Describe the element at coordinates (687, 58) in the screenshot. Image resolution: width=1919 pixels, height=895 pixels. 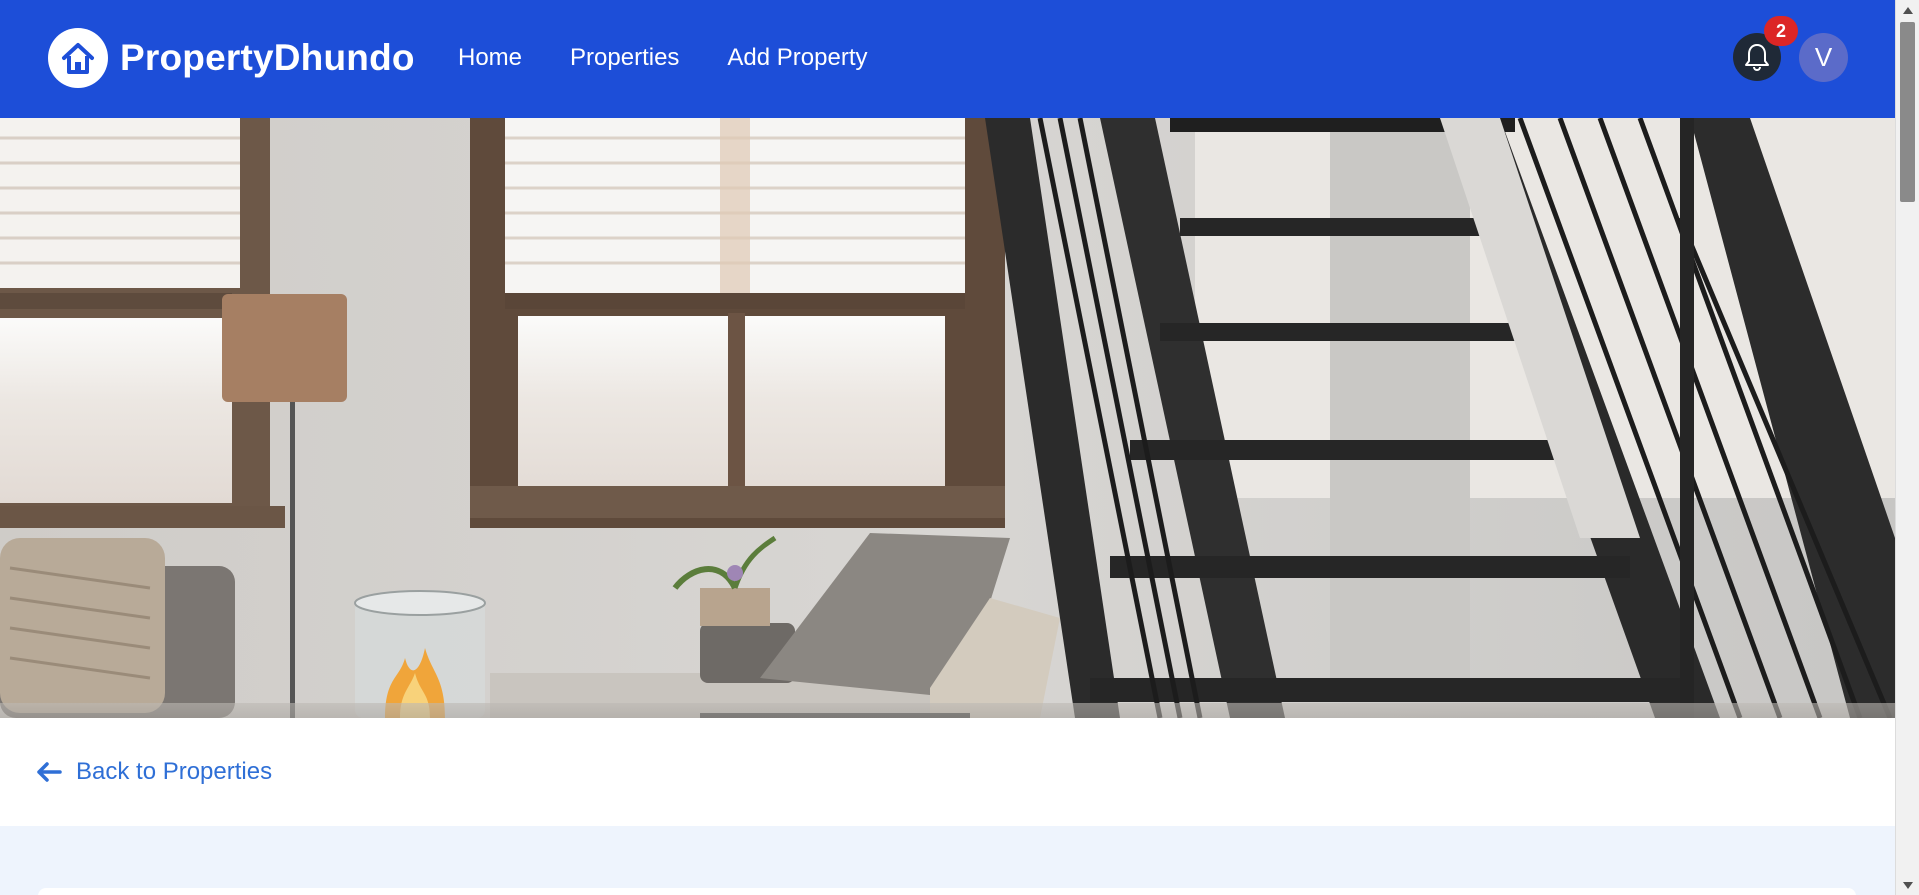
I see `main-nav: Home Properties Add Property` at that location.